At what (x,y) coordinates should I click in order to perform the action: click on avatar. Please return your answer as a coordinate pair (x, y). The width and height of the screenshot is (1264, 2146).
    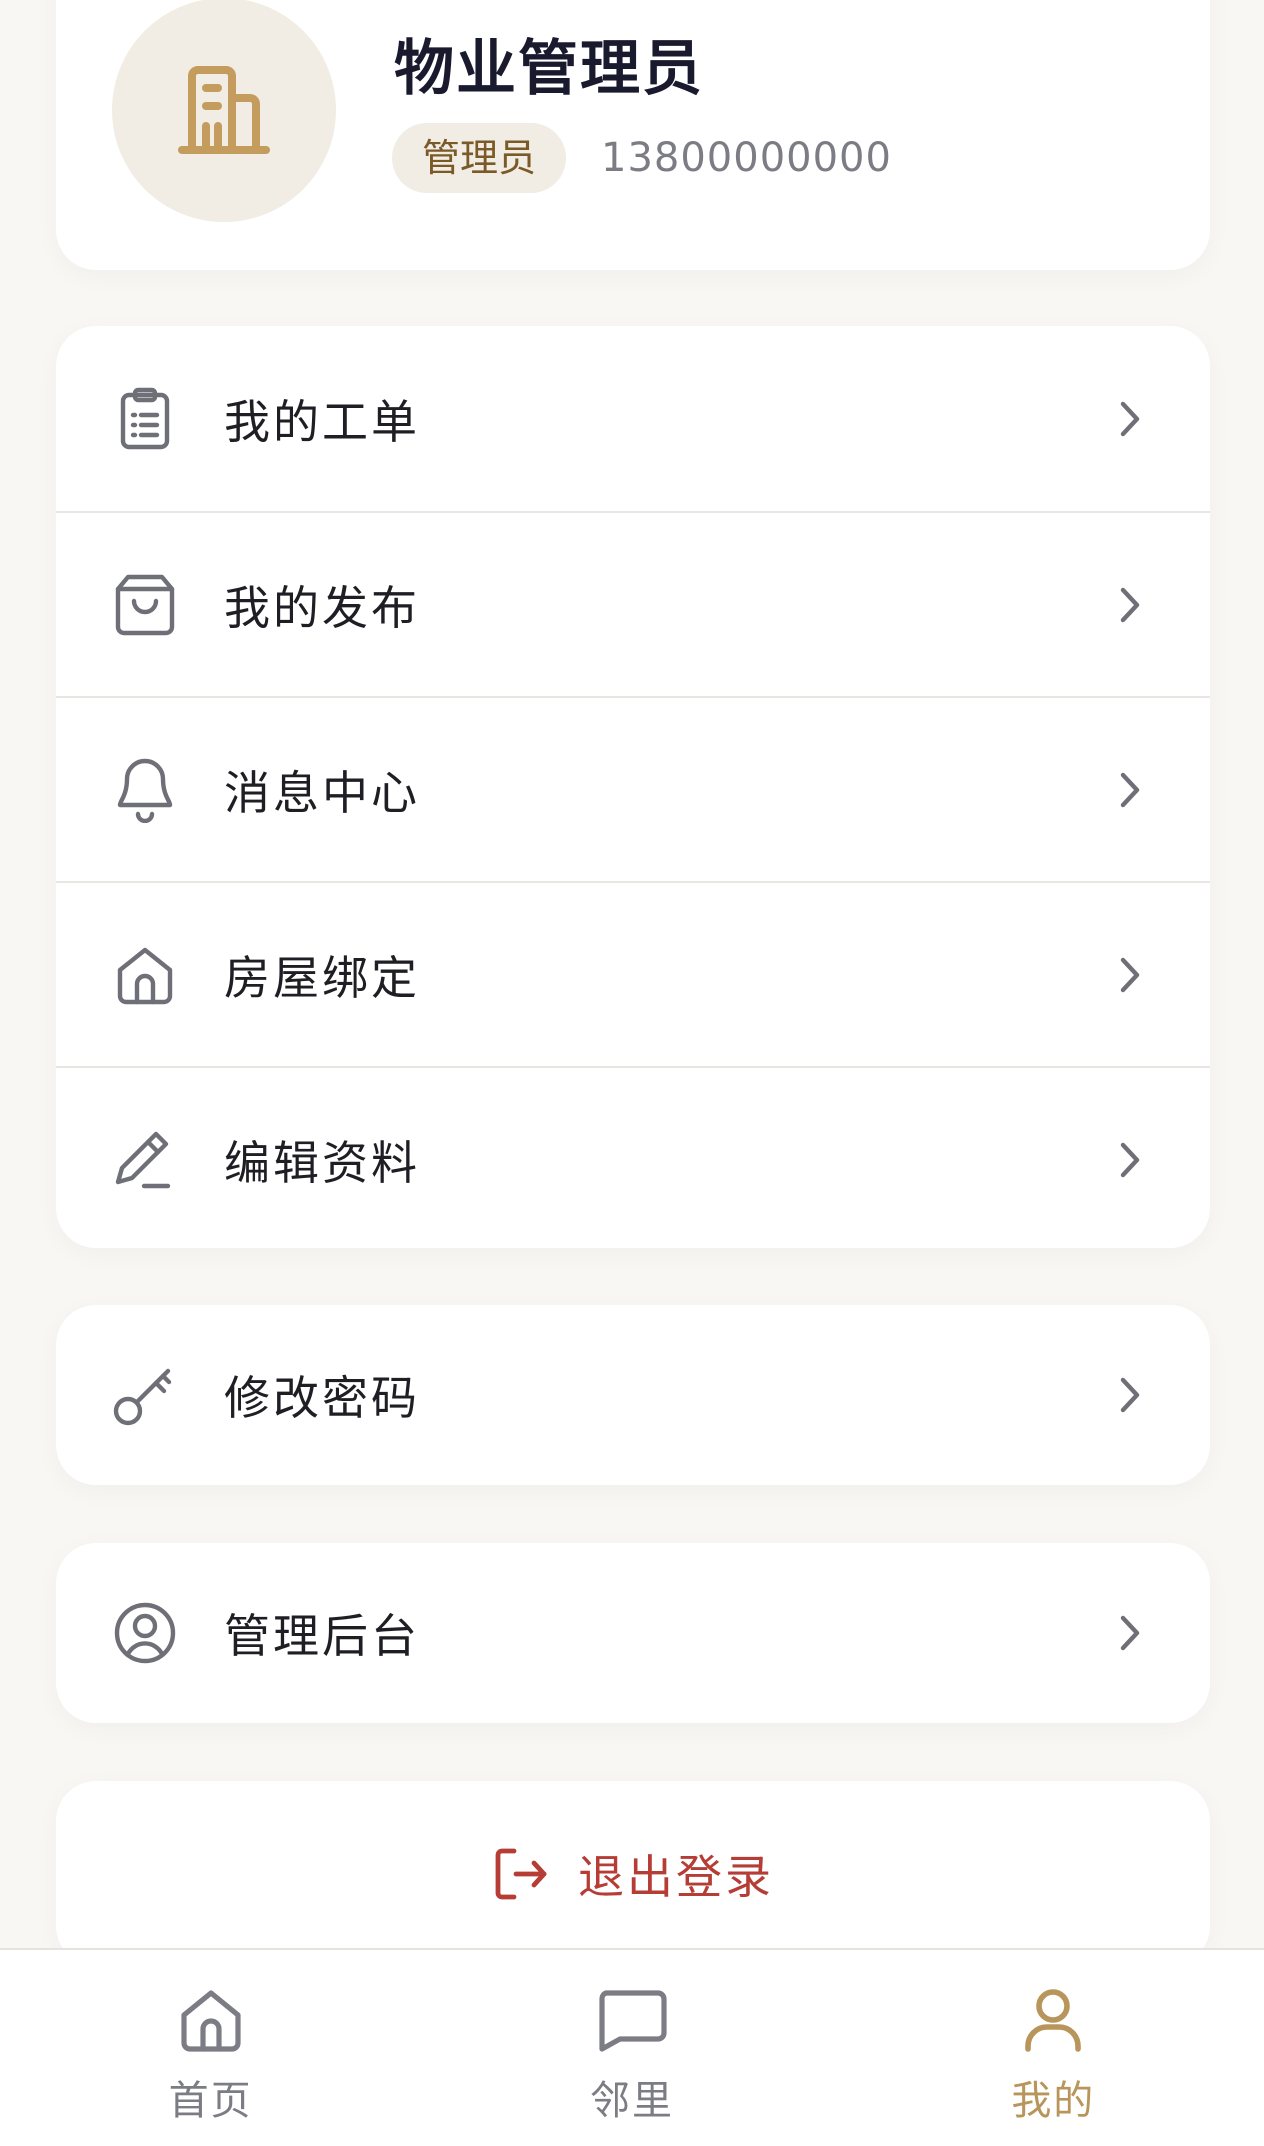
    Looking at the image, I should click on (224, 111).